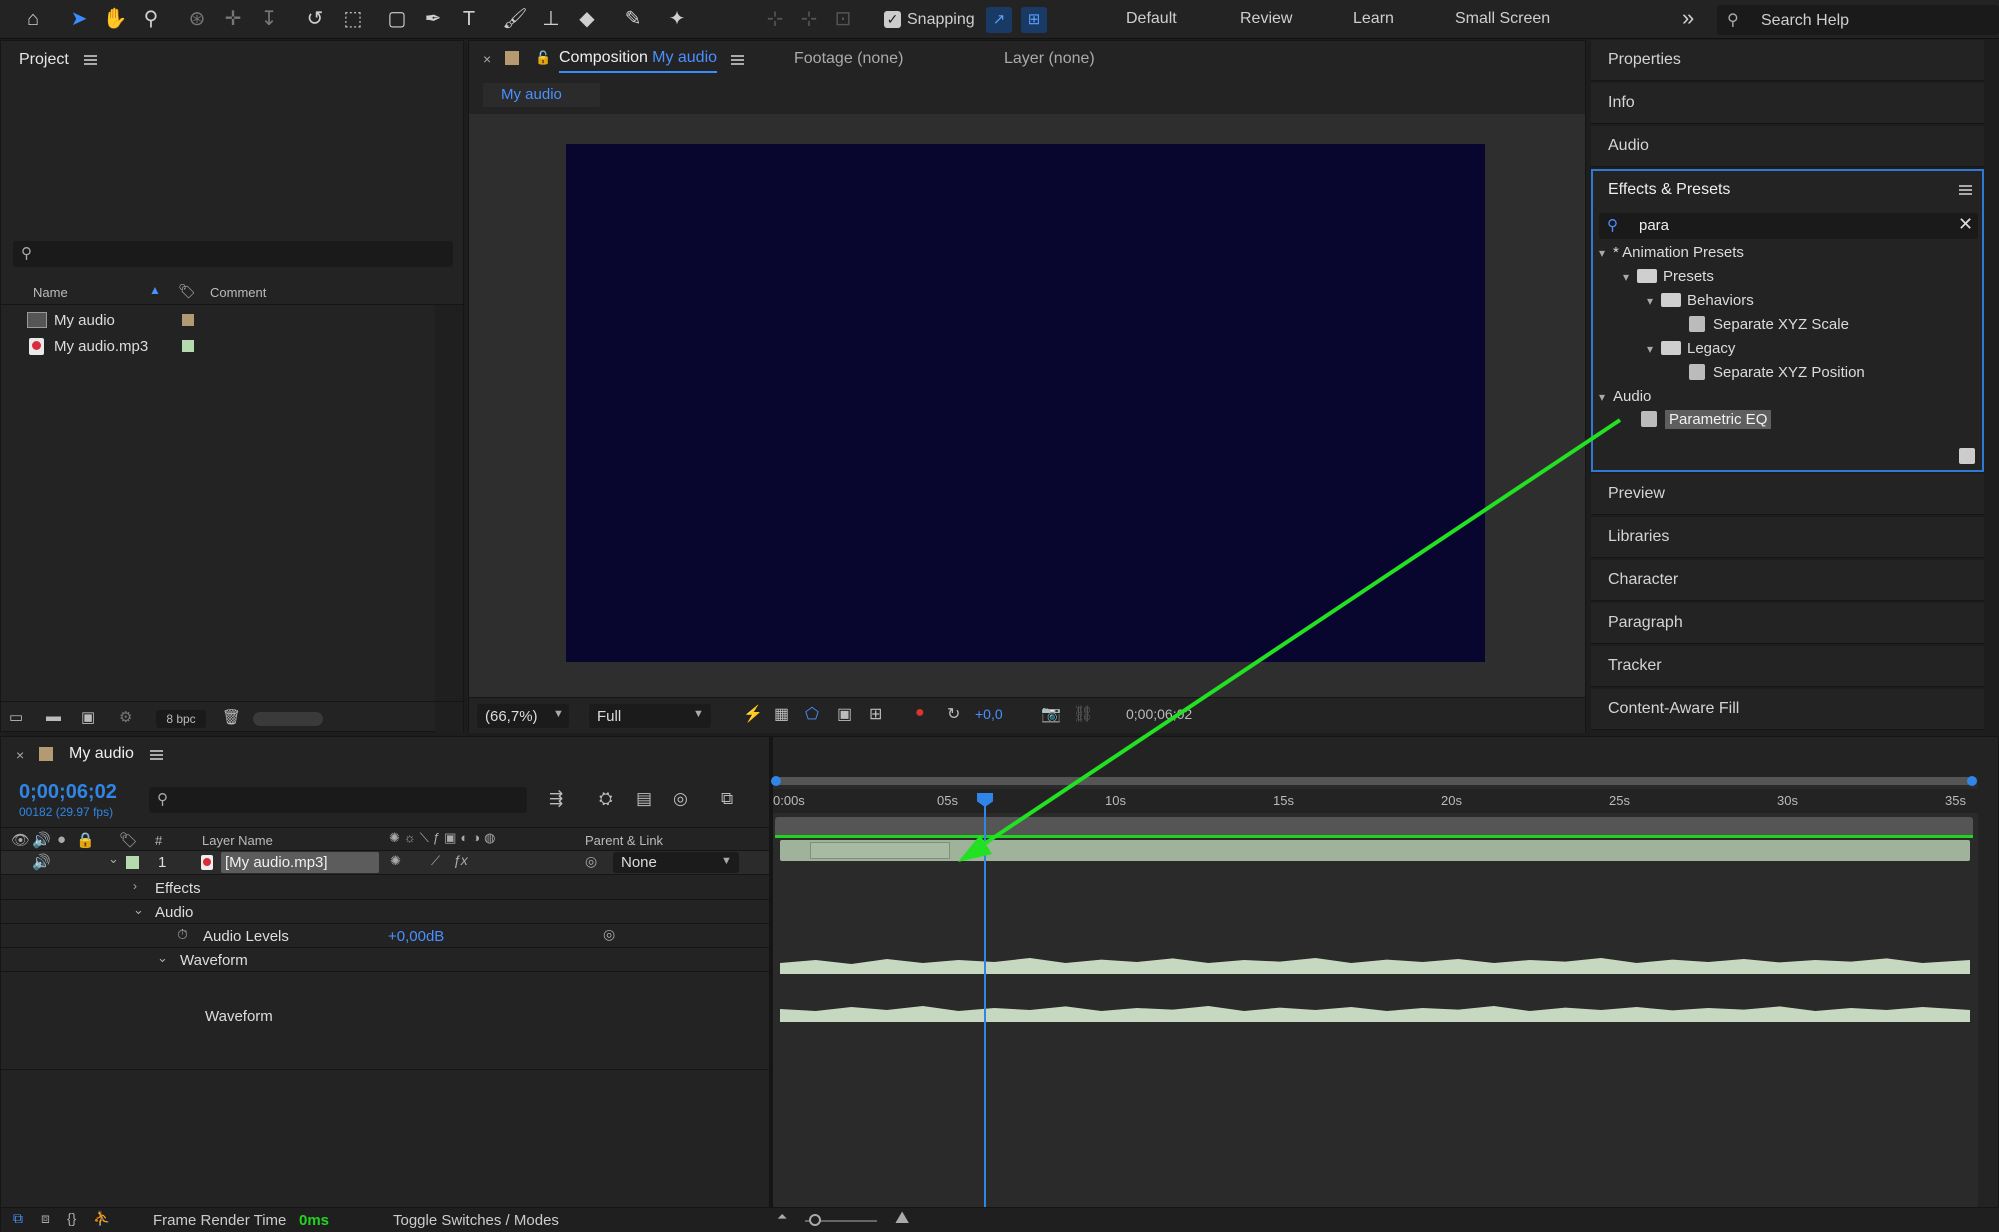 The width and height of the screenshot is (1999, 1232). What do you see at coordinates (1788, 226) in the screenshot?
I see `effects-search-input: ⚲ para ✕` at bounding box center [1788, 226].